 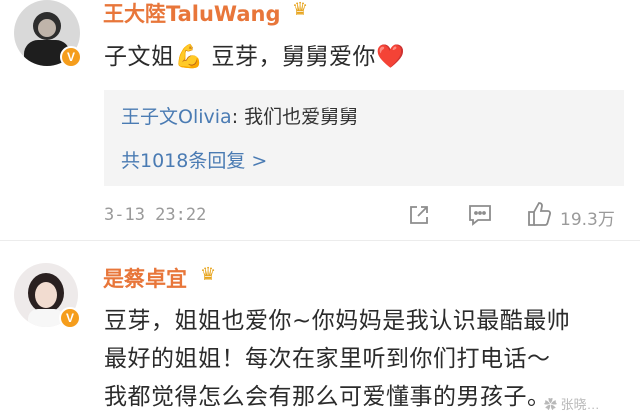 What do you see at coordinates (327, 359) in the screenshot?
I see `comment-2-line-2: 最好的姐姐！每次在家里听到你们打电话～` at bounding box center [327, 359].